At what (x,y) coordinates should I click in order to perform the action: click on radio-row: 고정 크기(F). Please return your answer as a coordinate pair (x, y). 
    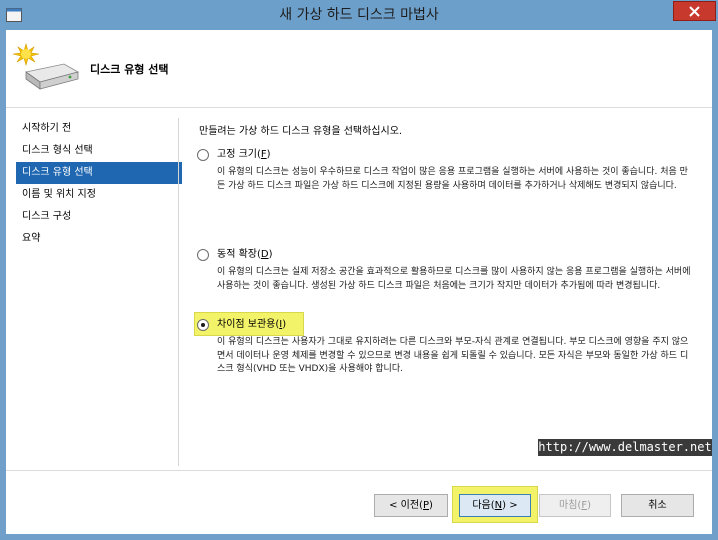
    Looking at the image, I should click on (452, 155).